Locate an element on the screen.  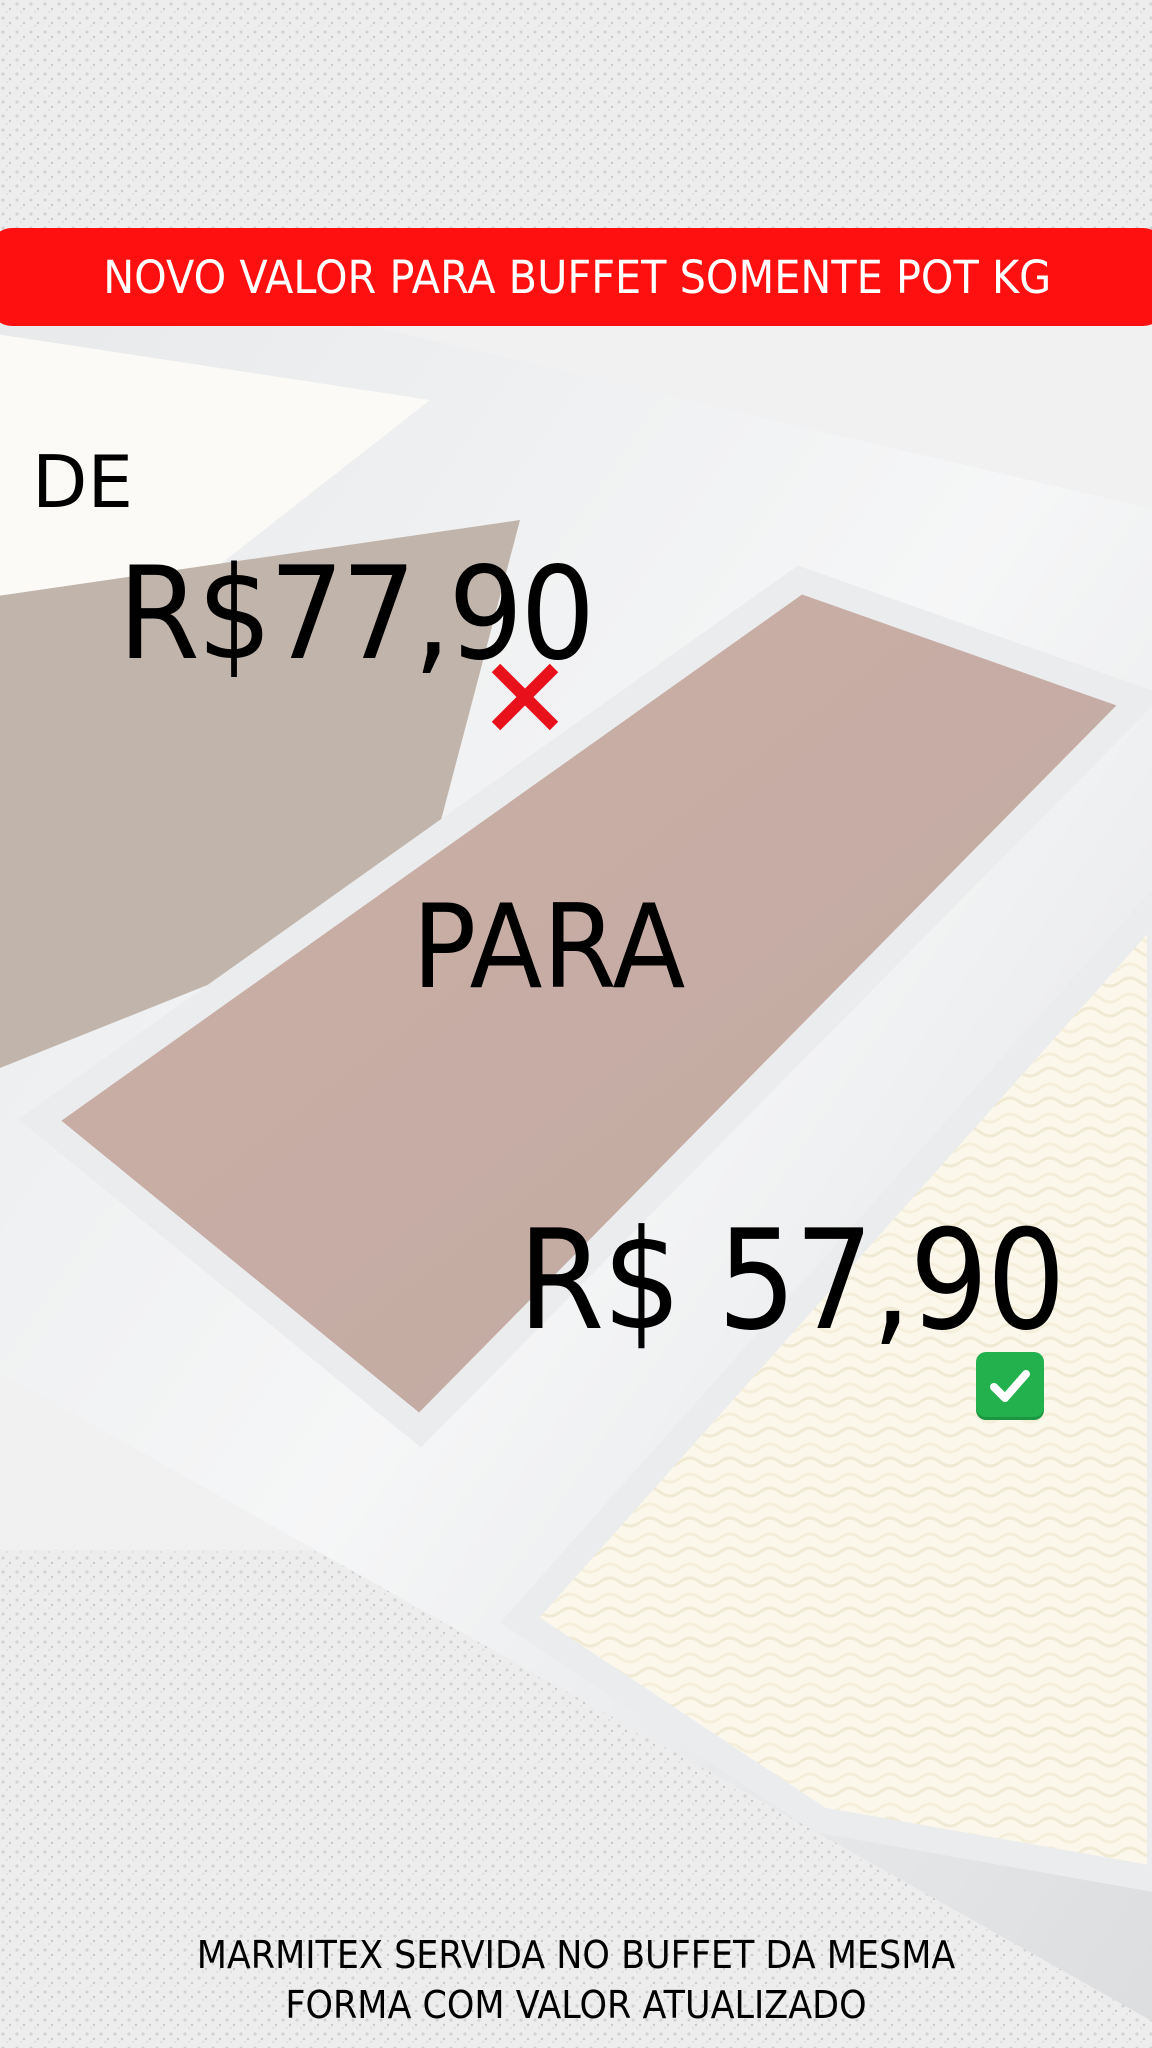
footer-line-2: FORMA COM VALOR ATUALIZADO is located at coordinates (576, 2005).